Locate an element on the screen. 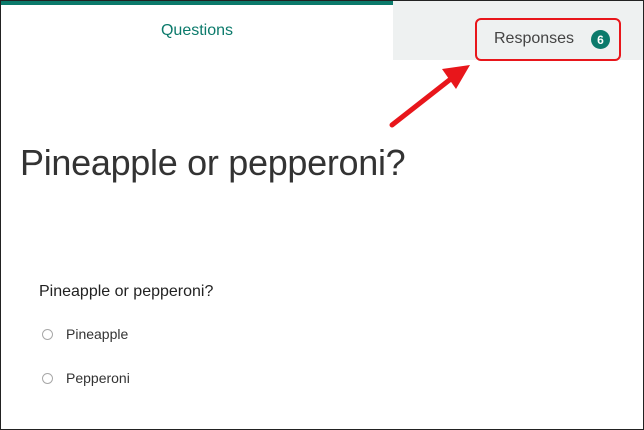 This screenshot has width=644, height=430. tab-questions-label: Questions is located at coordinates (197, 30).